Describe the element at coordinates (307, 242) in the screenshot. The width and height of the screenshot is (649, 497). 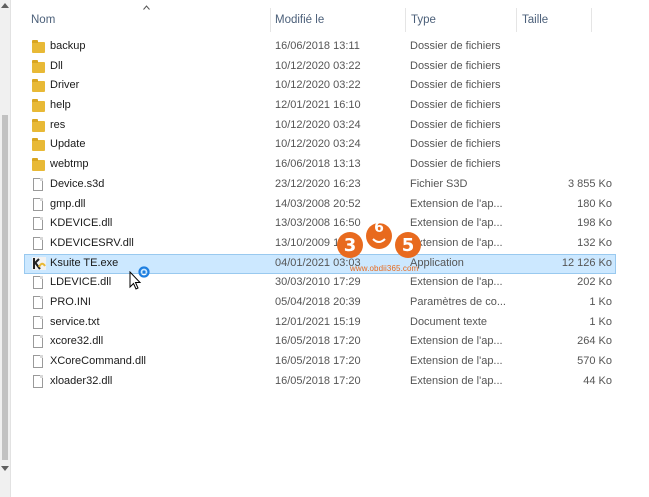
I see `file-modified: 13/10/2009 1` at that location.